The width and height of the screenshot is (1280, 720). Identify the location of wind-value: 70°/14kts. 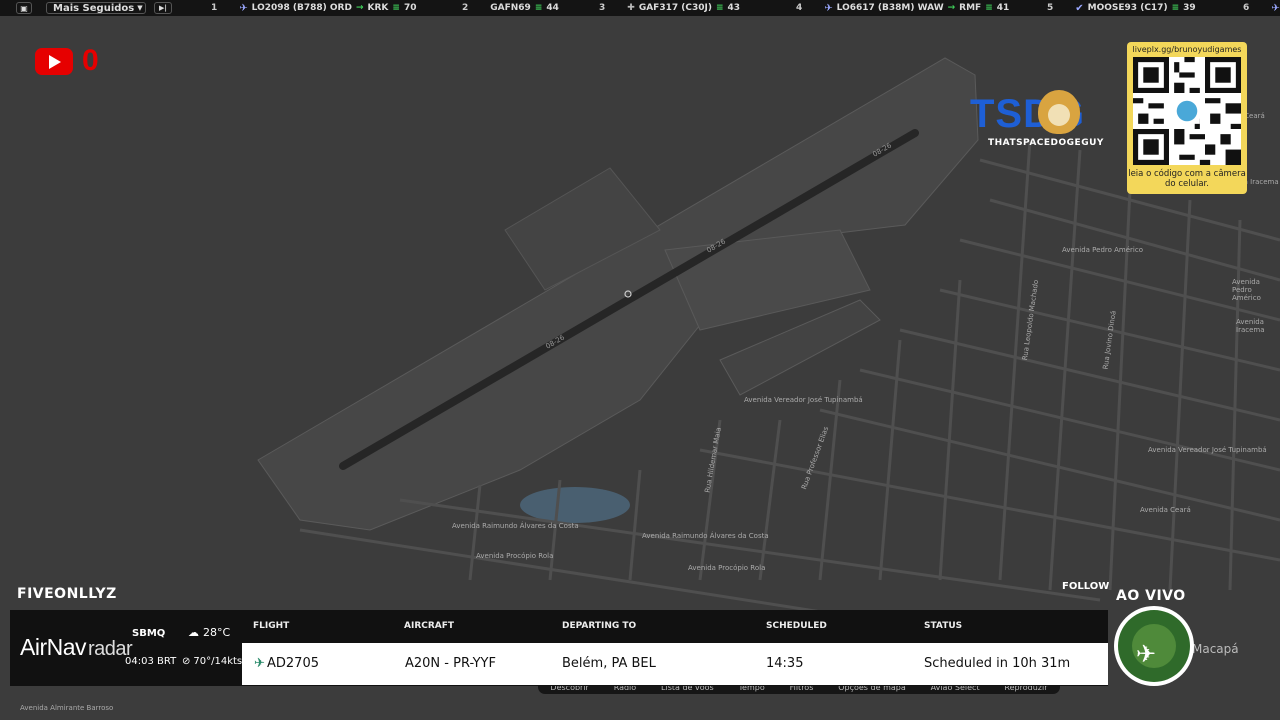
(218, 661).